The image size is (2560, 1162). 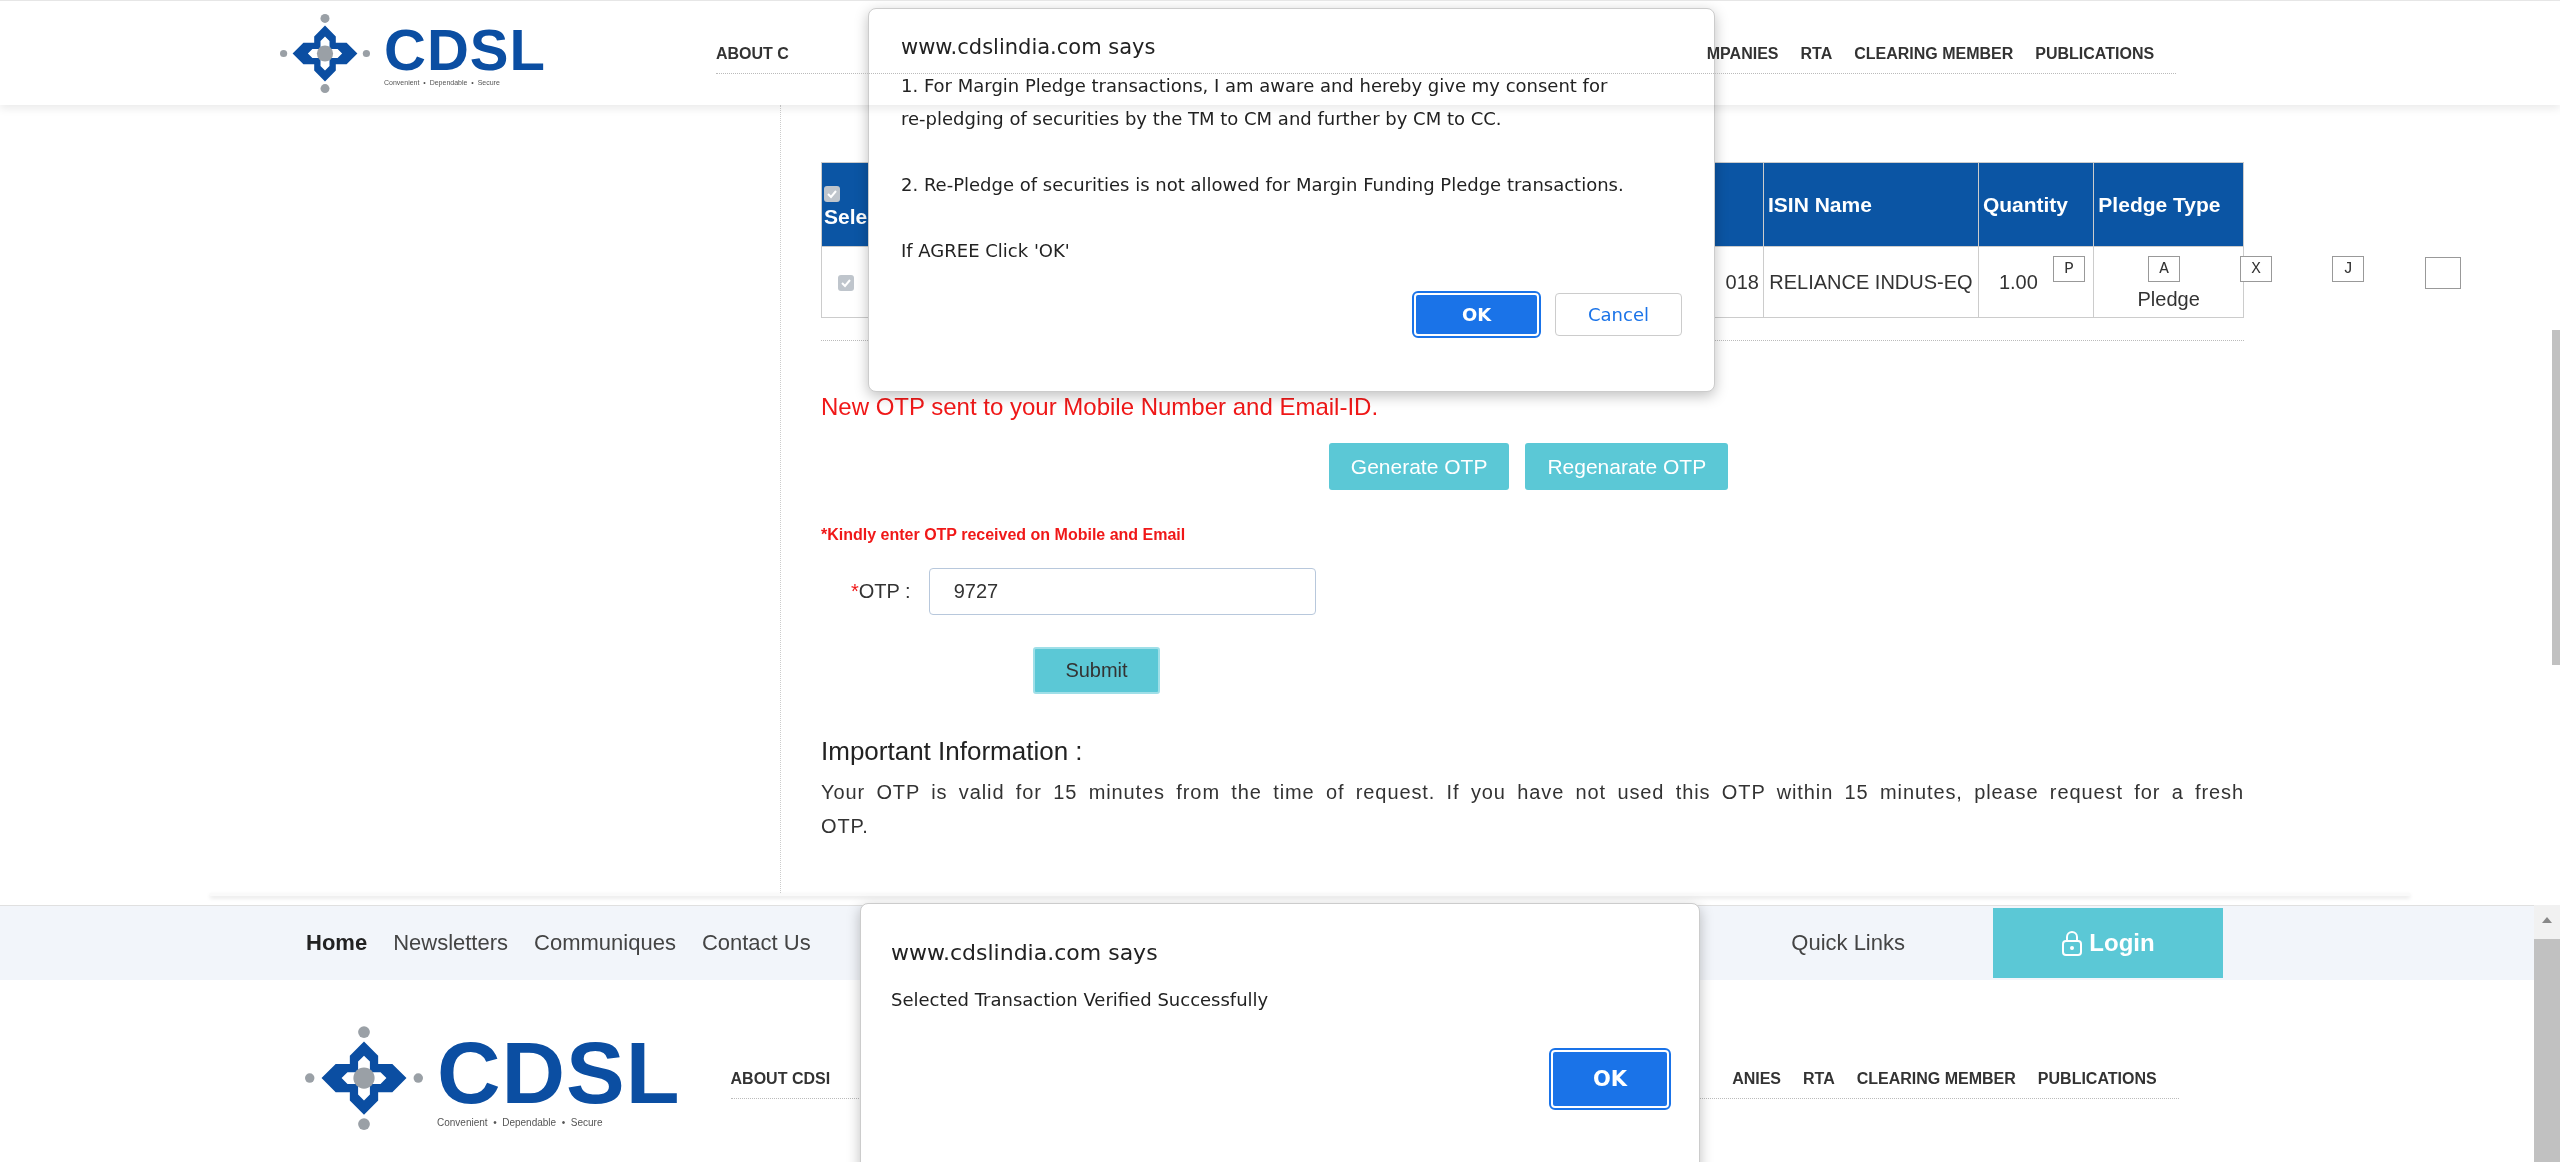 I want to click on footer-link: Home, so click(x=337, y=943).